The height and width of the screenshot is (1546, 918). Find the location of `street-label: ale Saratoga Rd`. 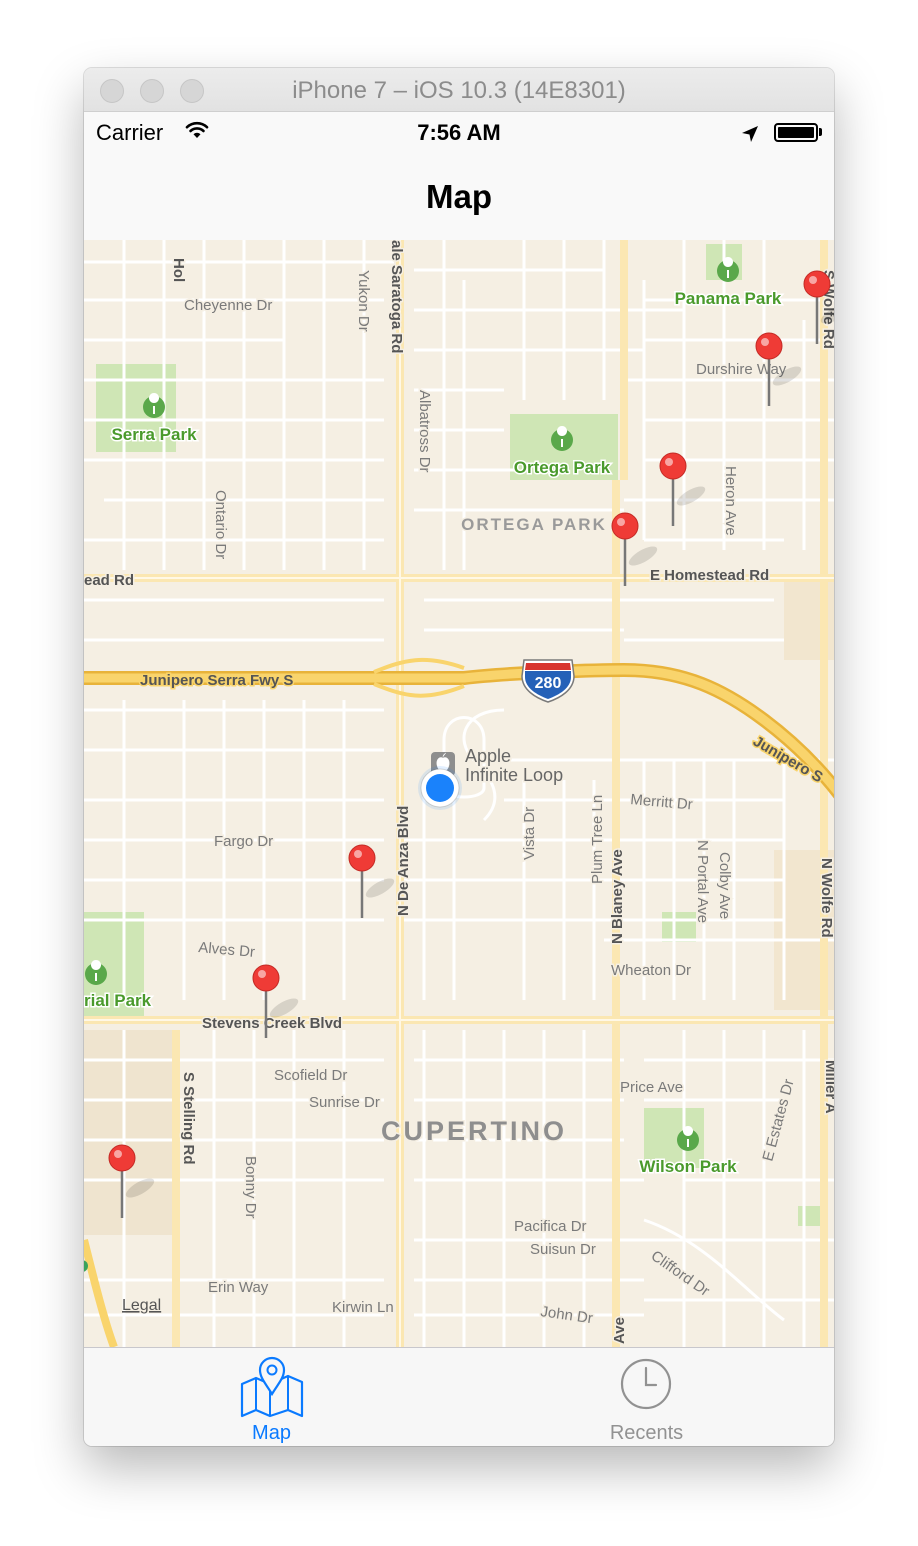

street-label: ale Saratoga Rd is located at coordinates (396, 296).